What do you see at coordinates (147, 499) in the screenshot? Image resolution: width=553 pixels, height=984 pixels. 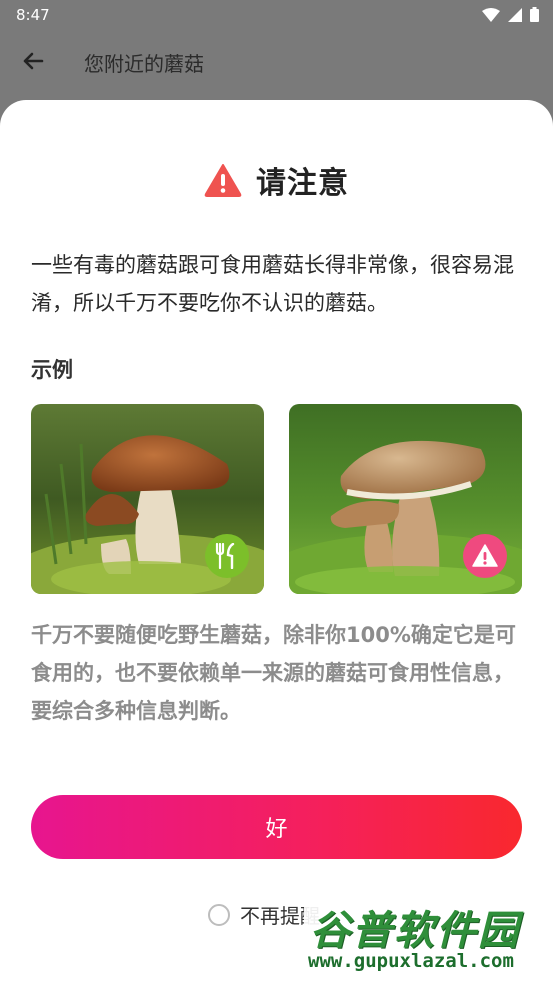 I see `edible-mushroom-photo` at bounding box center [147, 499].